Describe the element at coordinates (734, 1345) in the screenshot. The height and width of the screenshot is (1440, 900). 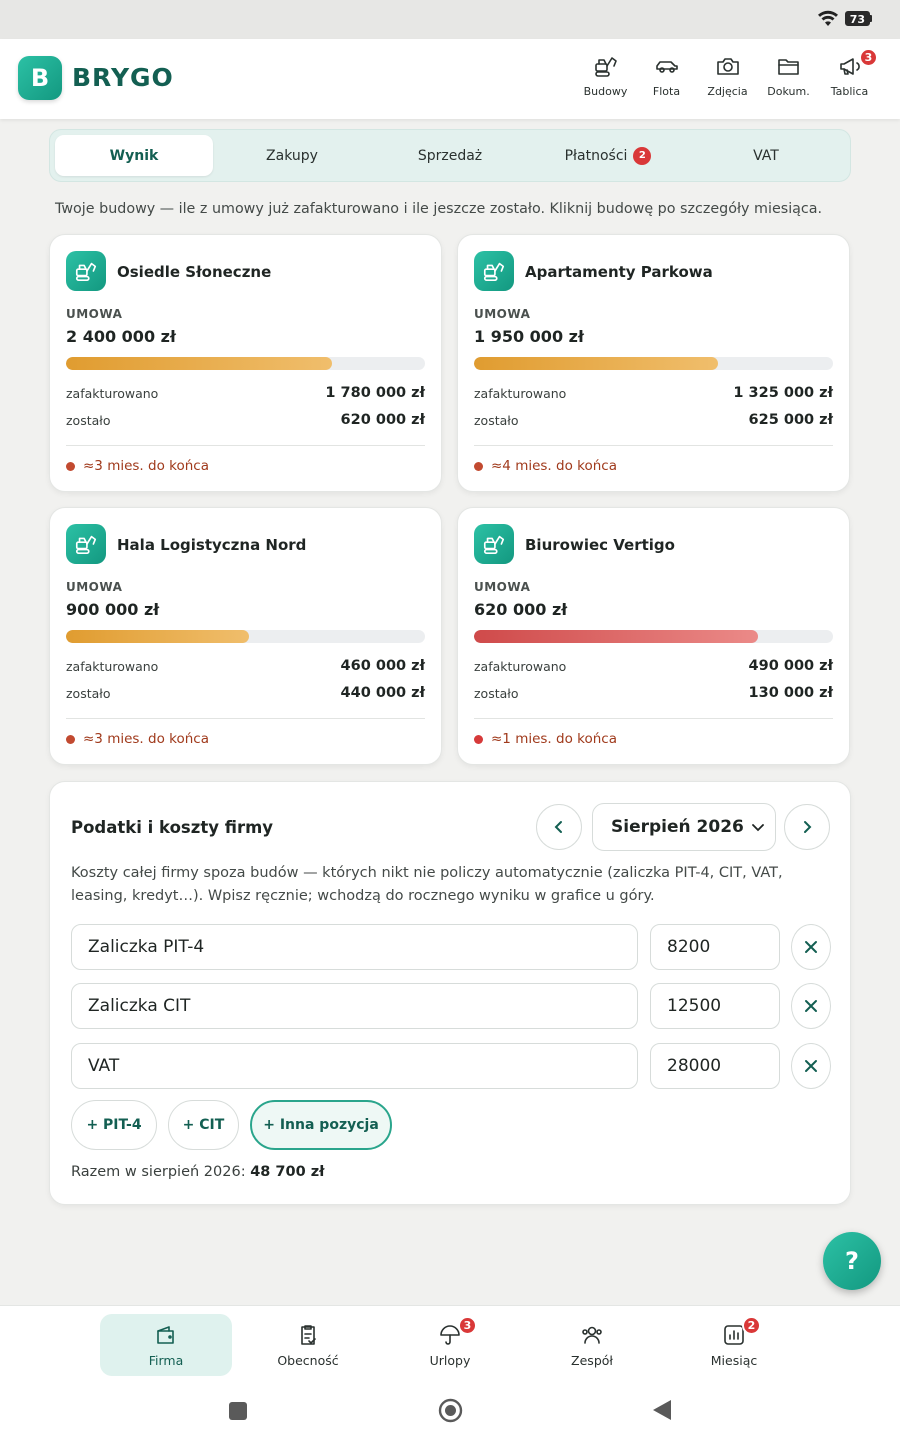
I see `bottom-nav-miesiac: 2 Miesiąc` at that location.